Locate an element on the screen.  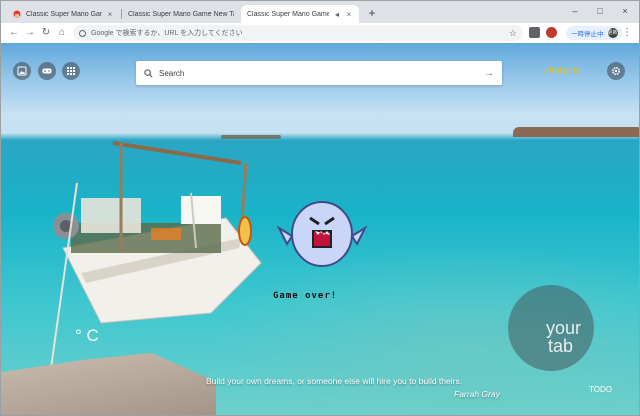
tab-3-active: Classic Super Mario Game New Tab ◂ × is located at coordinates (300, 14).